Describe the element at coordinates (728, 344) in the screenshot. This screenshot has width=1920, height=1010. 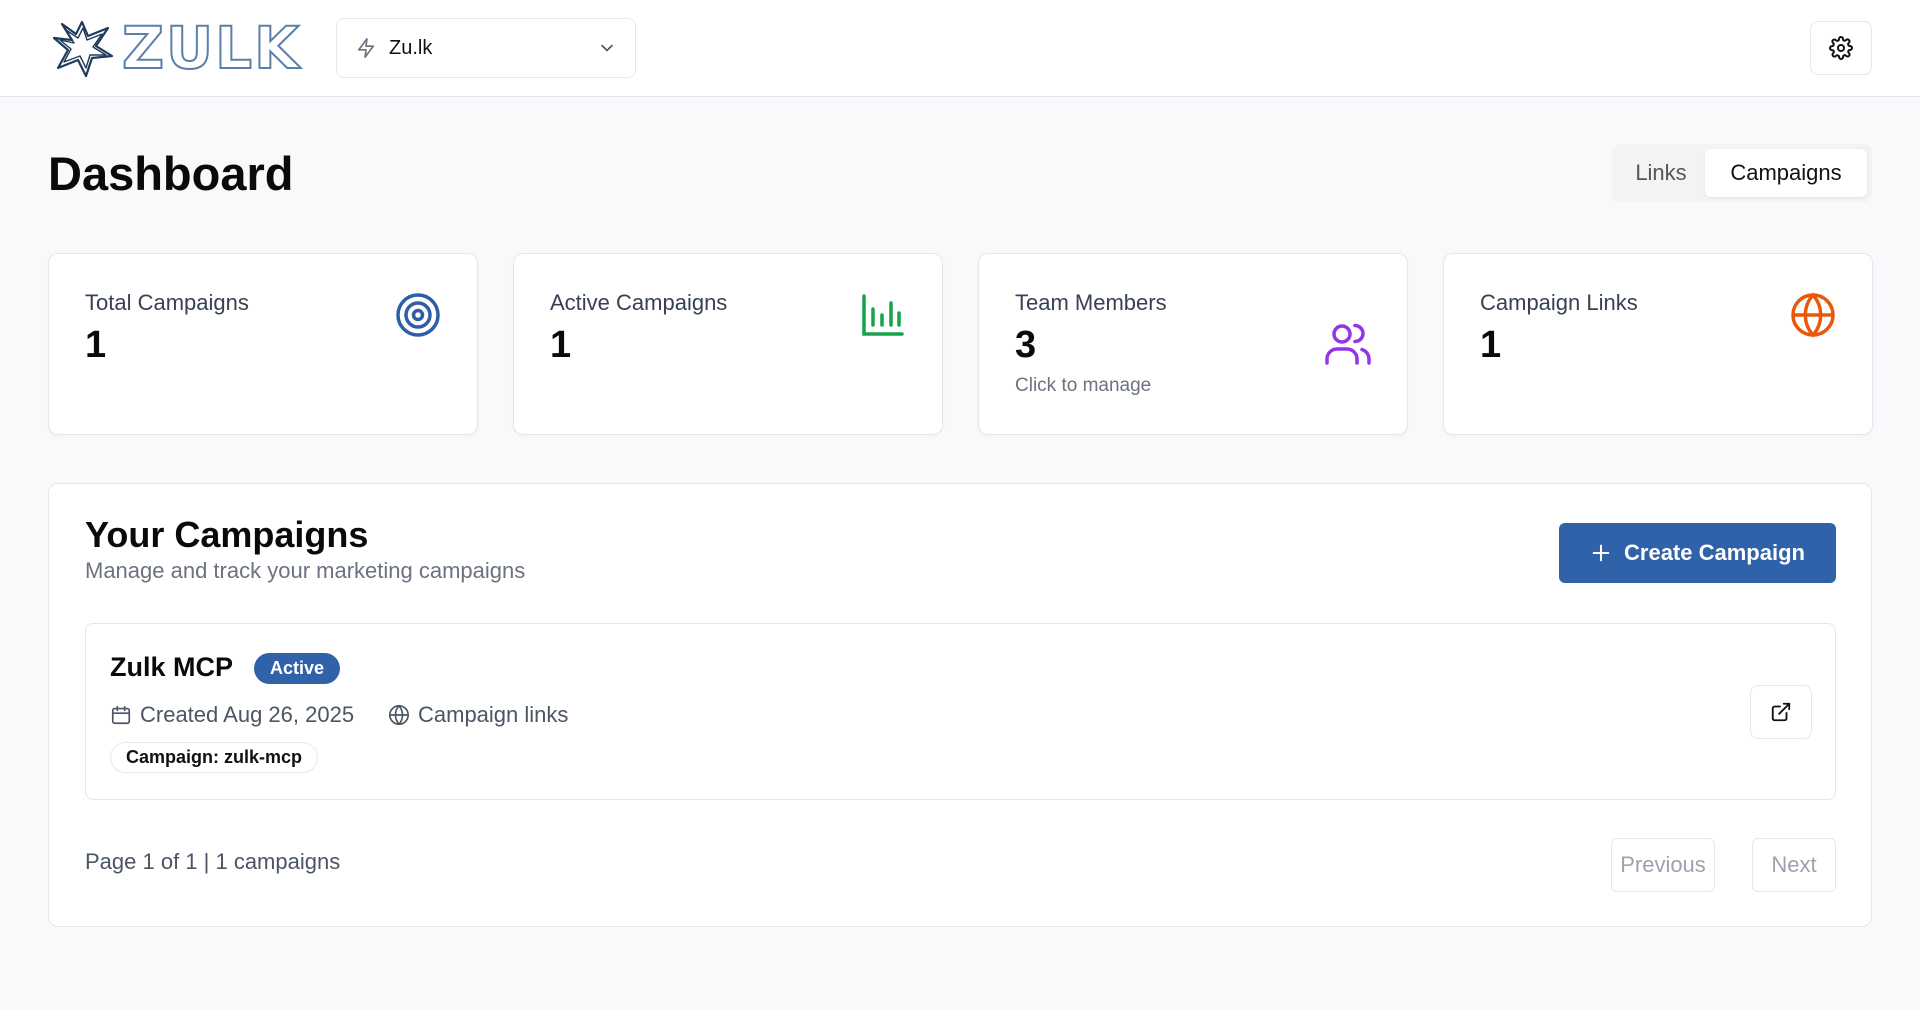
I see `stat-card-active-campaigns: Active Campaigns 1` at that location.